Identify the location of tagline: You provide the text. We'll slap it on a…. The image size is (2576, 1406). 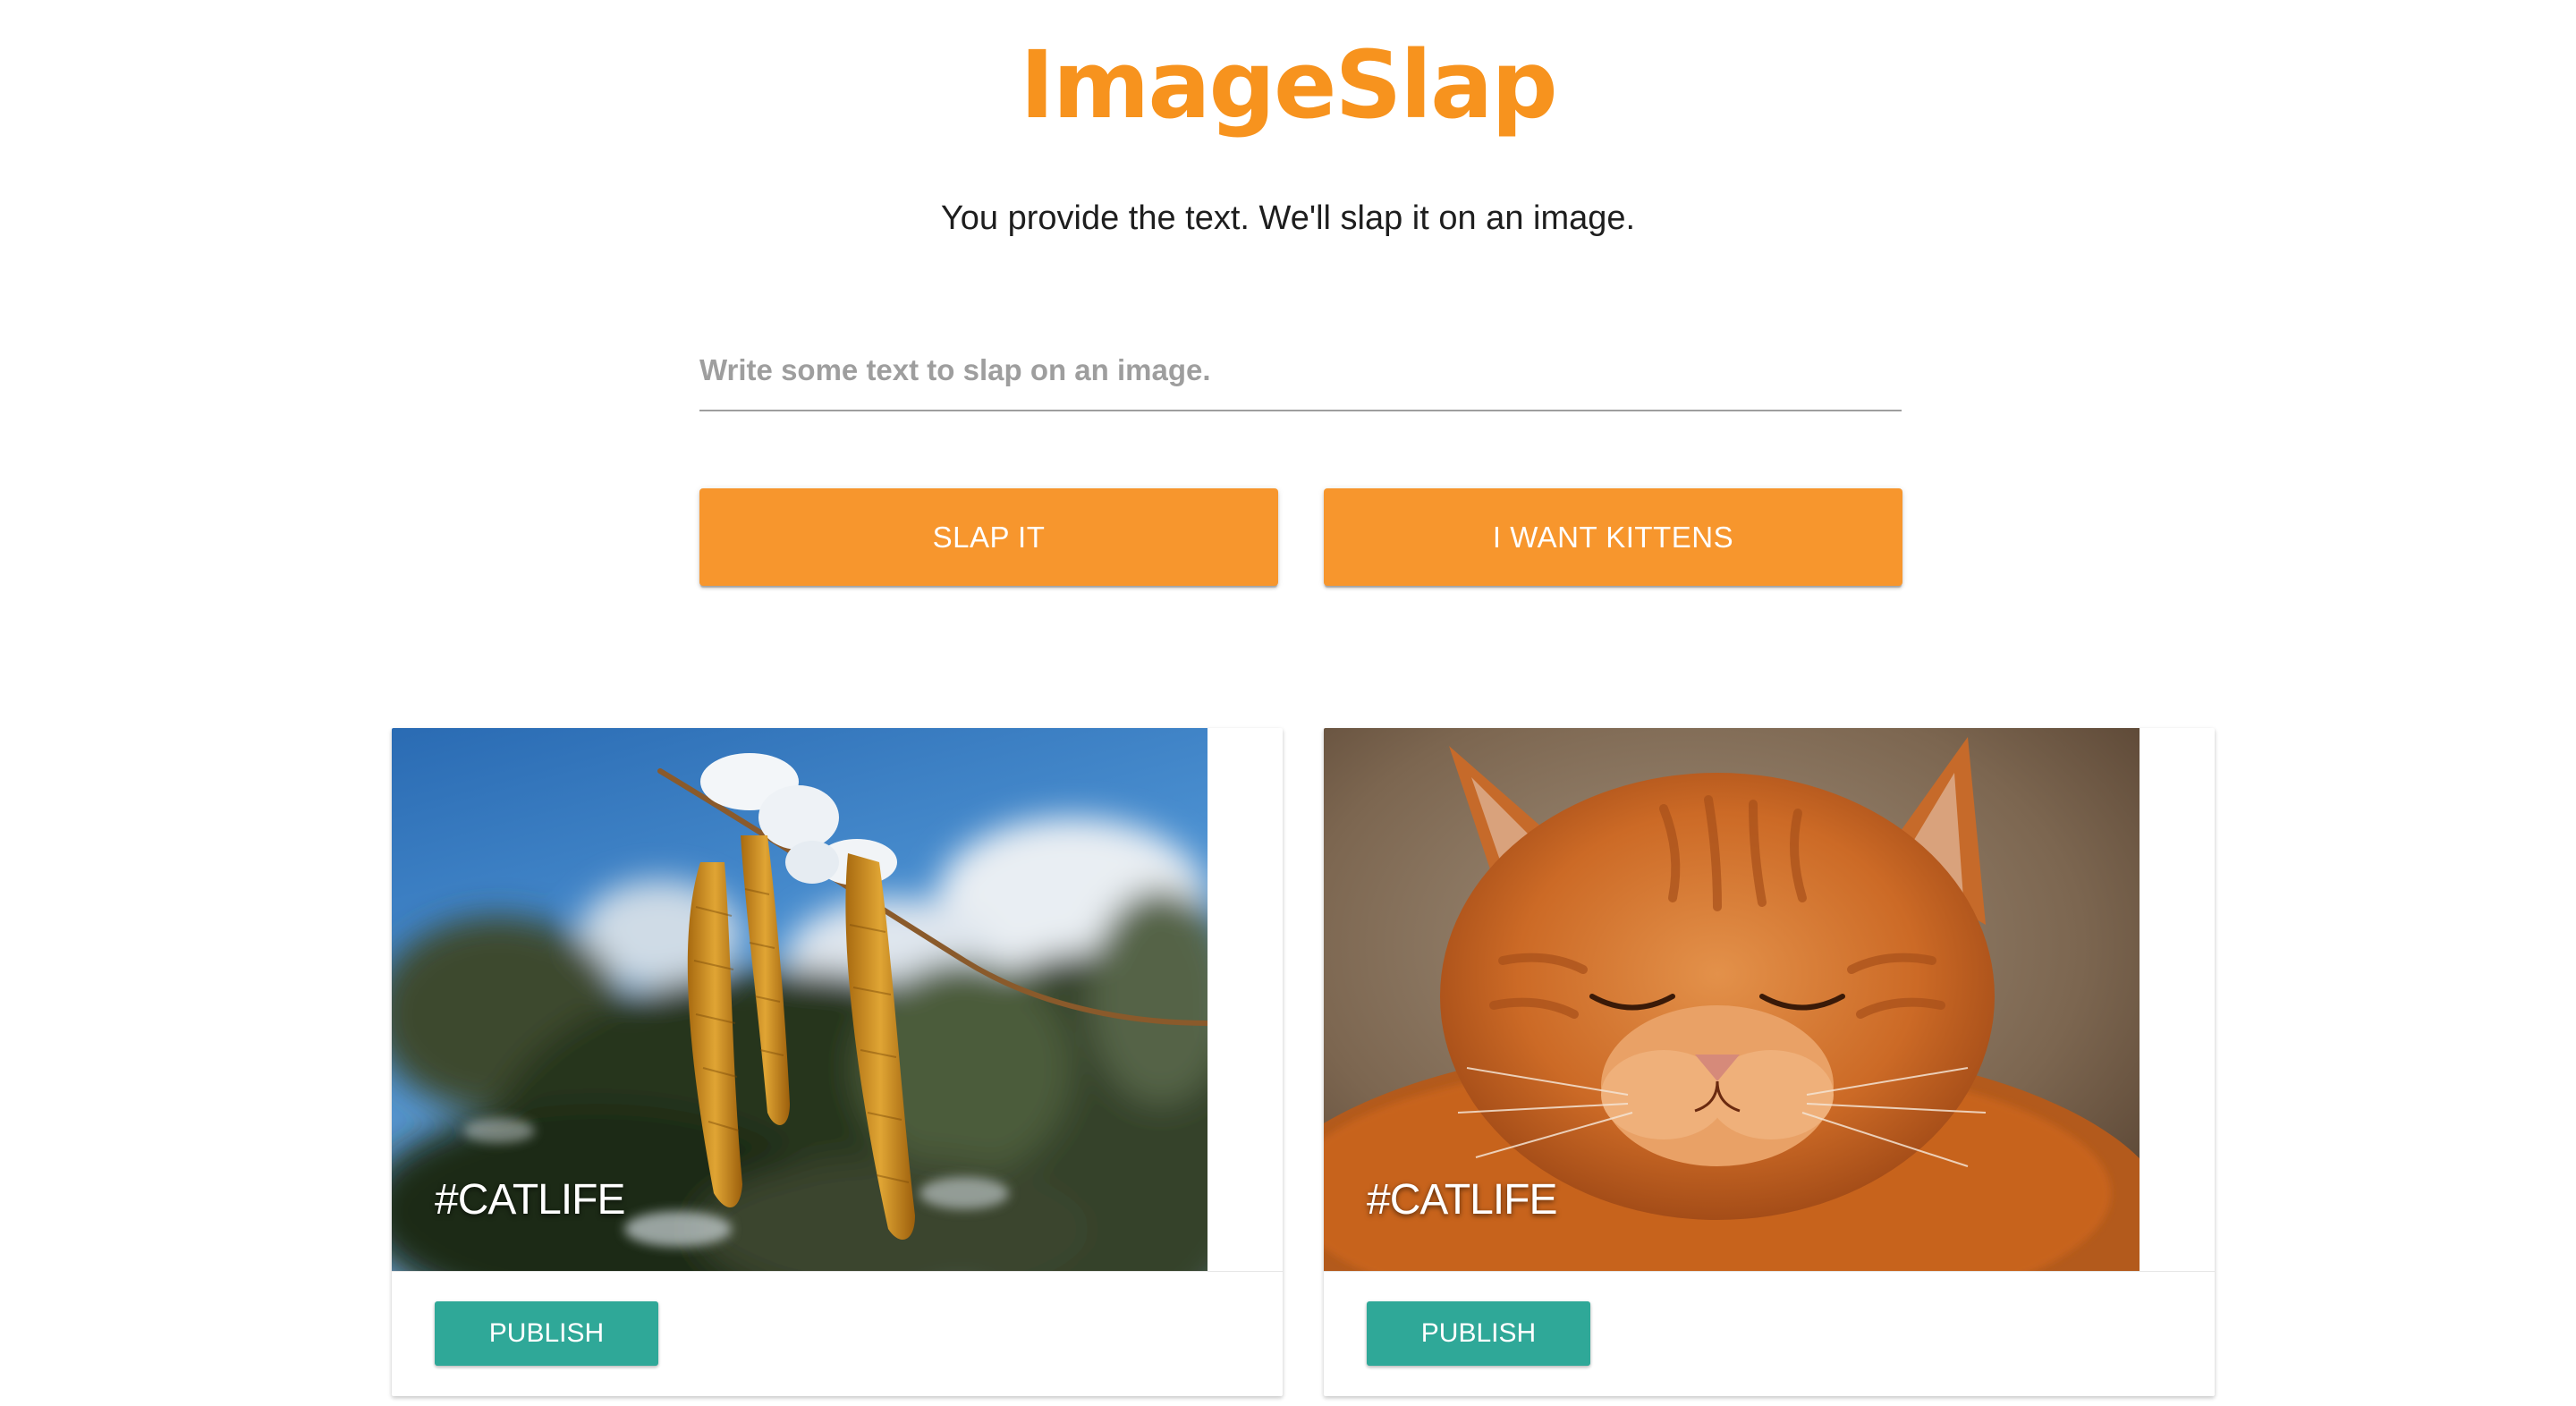
(1288, 218).